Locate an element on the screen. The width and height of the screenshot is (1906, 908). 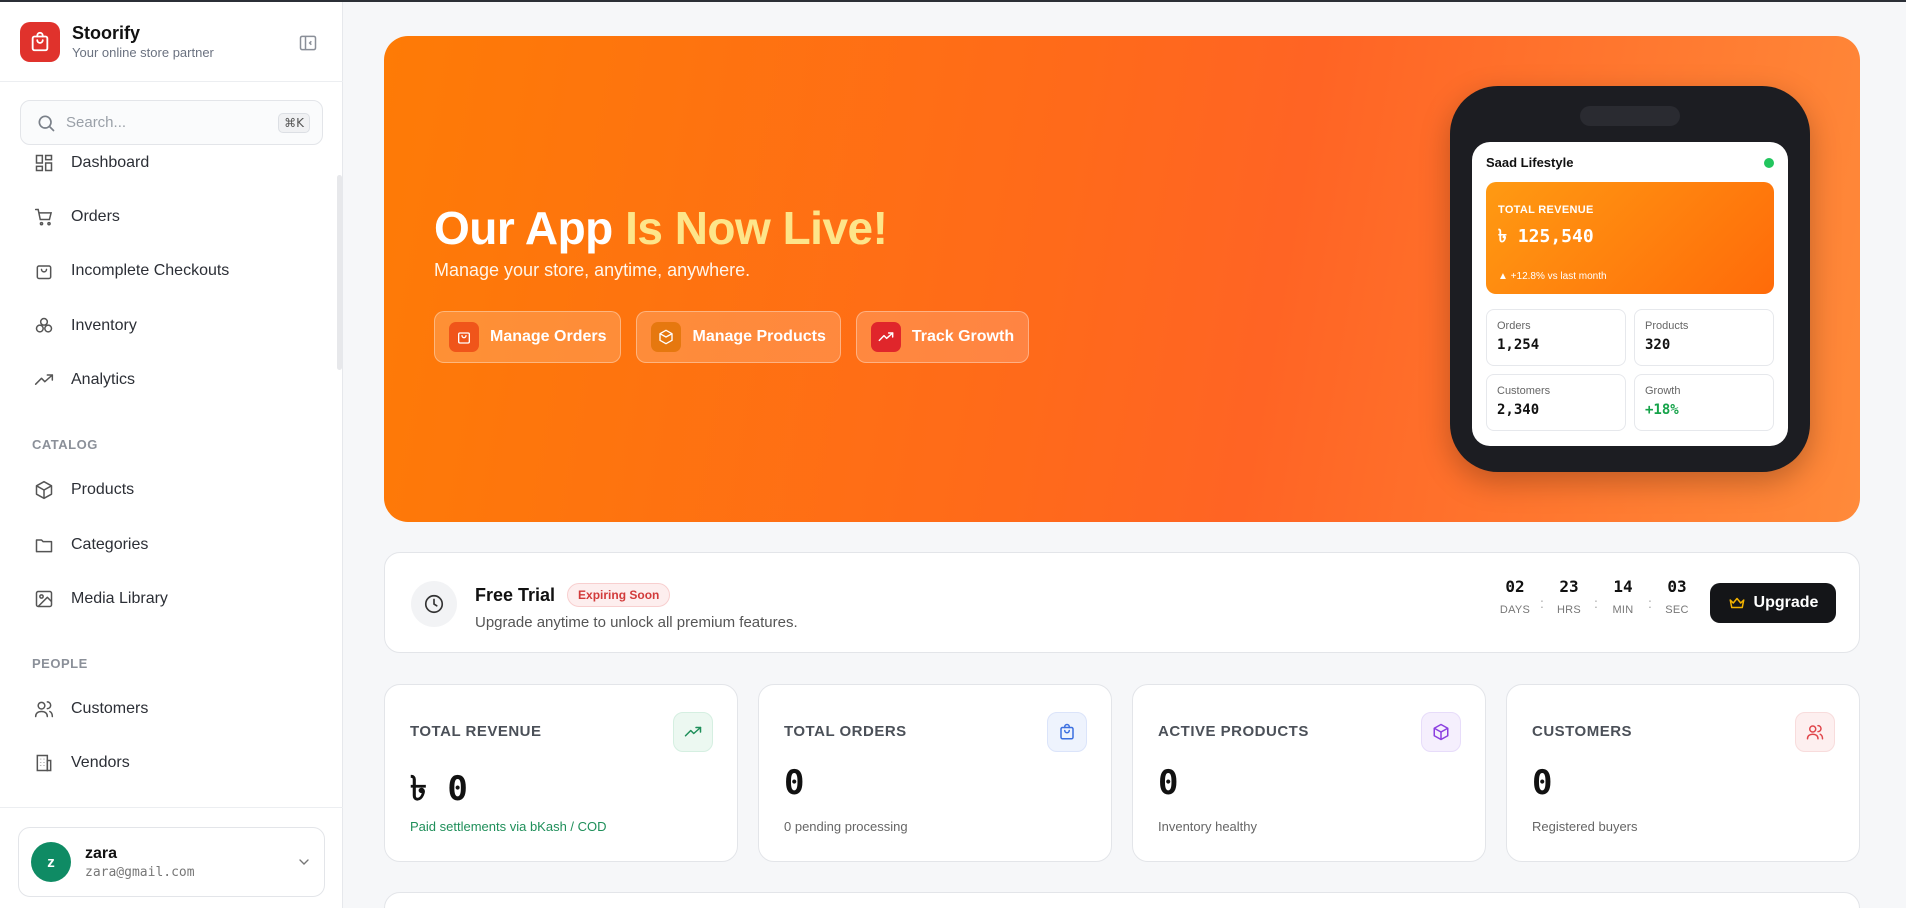
sidebar-item-incomplete-checkouts: Incomplete Checkouts is located at coordinates (131, 271).